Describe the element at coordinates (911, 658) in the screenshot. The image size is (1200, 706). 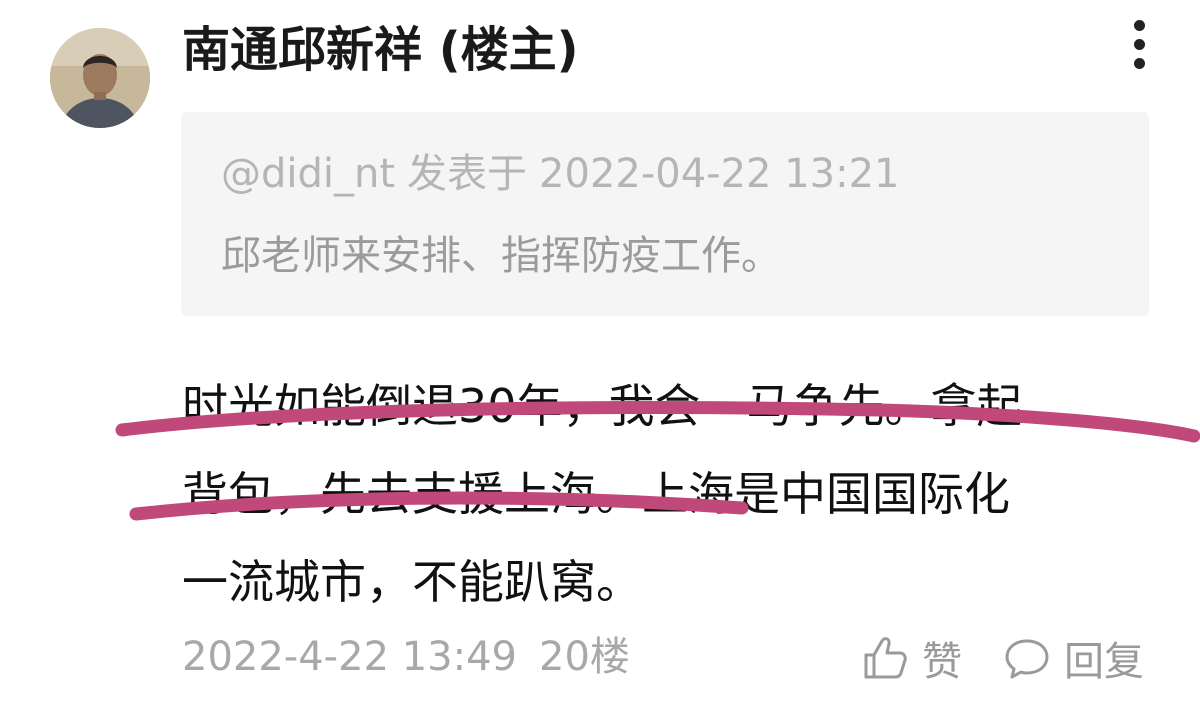
I see `like-button: 赞` at that location.